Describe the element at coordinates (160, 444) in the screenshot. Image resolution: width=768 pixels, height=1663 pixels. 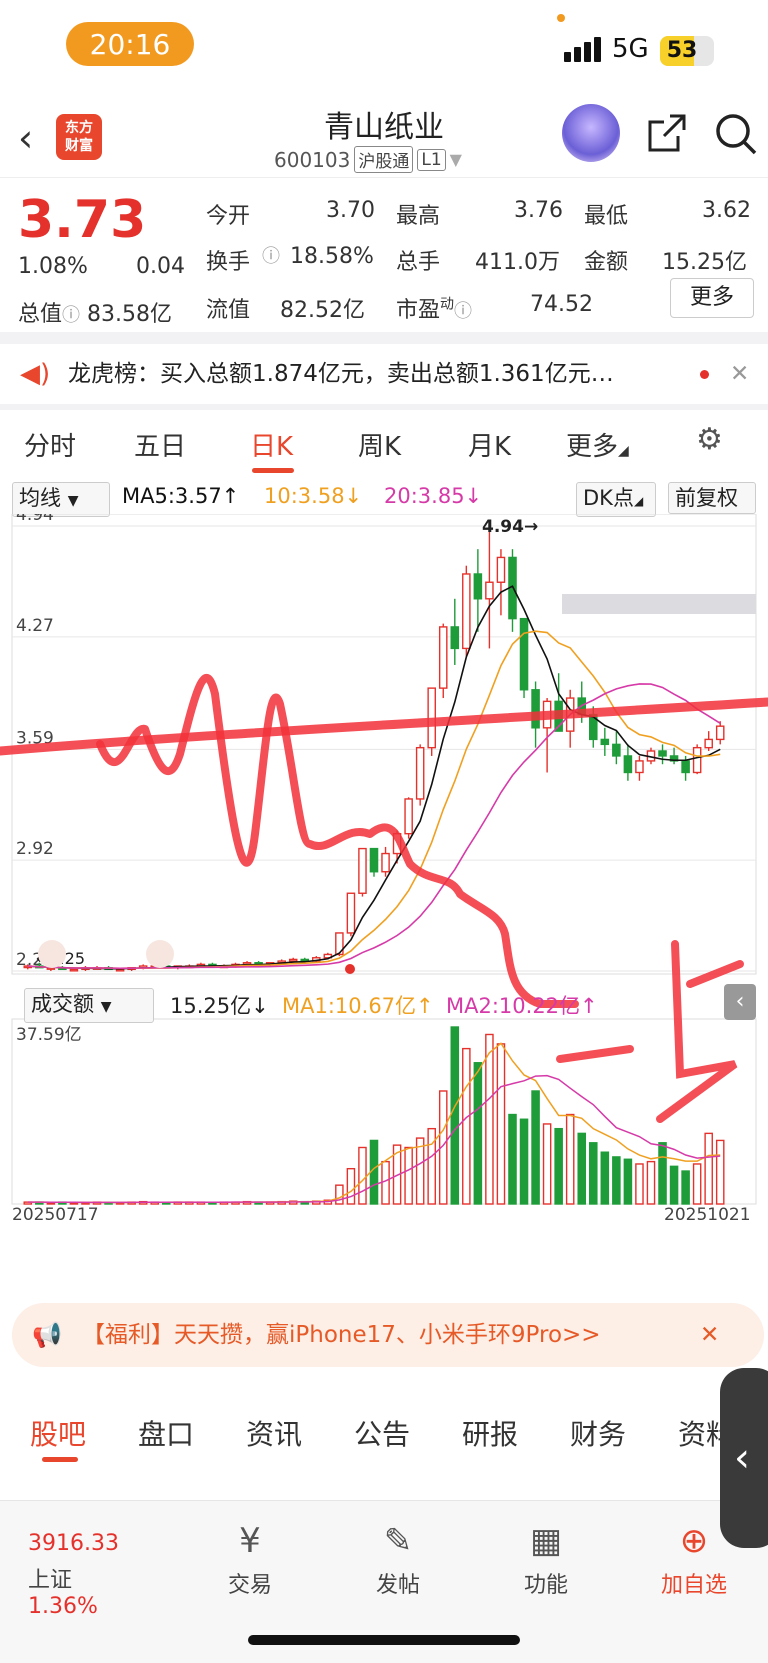
I see `tab-five-day: 五日` at that location.